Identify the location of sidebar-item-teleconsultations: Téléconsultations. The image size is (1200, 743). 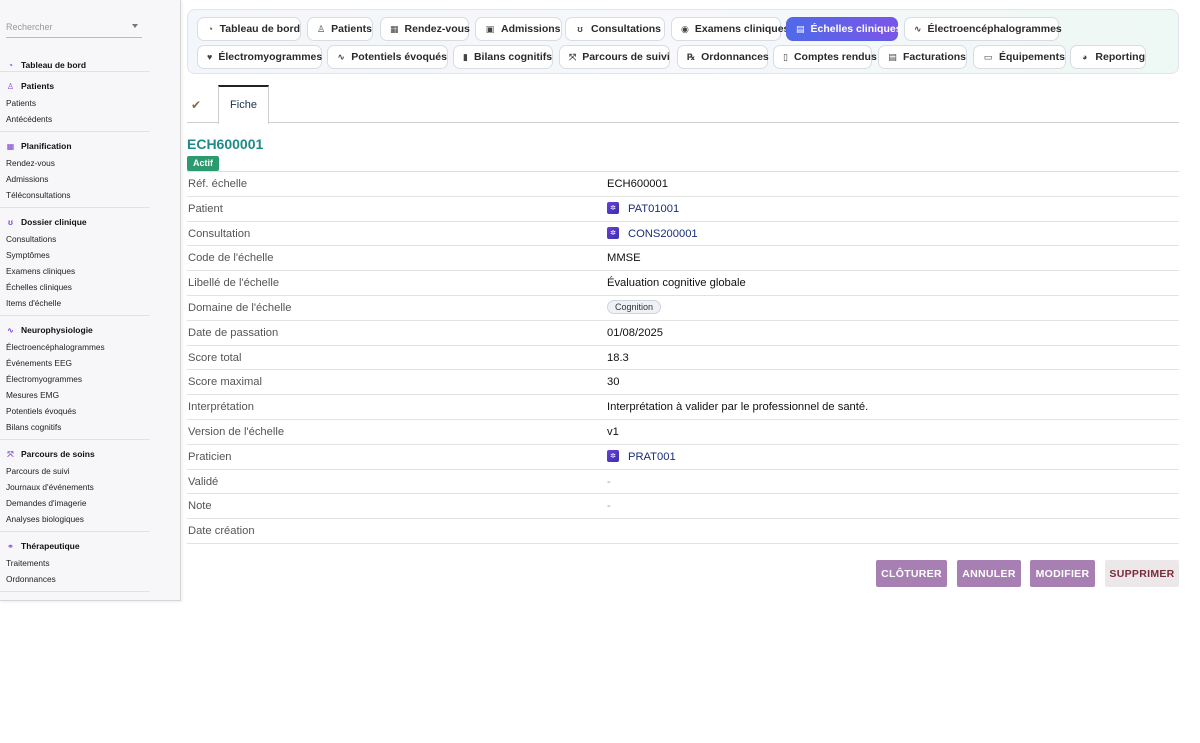
(75, 195).